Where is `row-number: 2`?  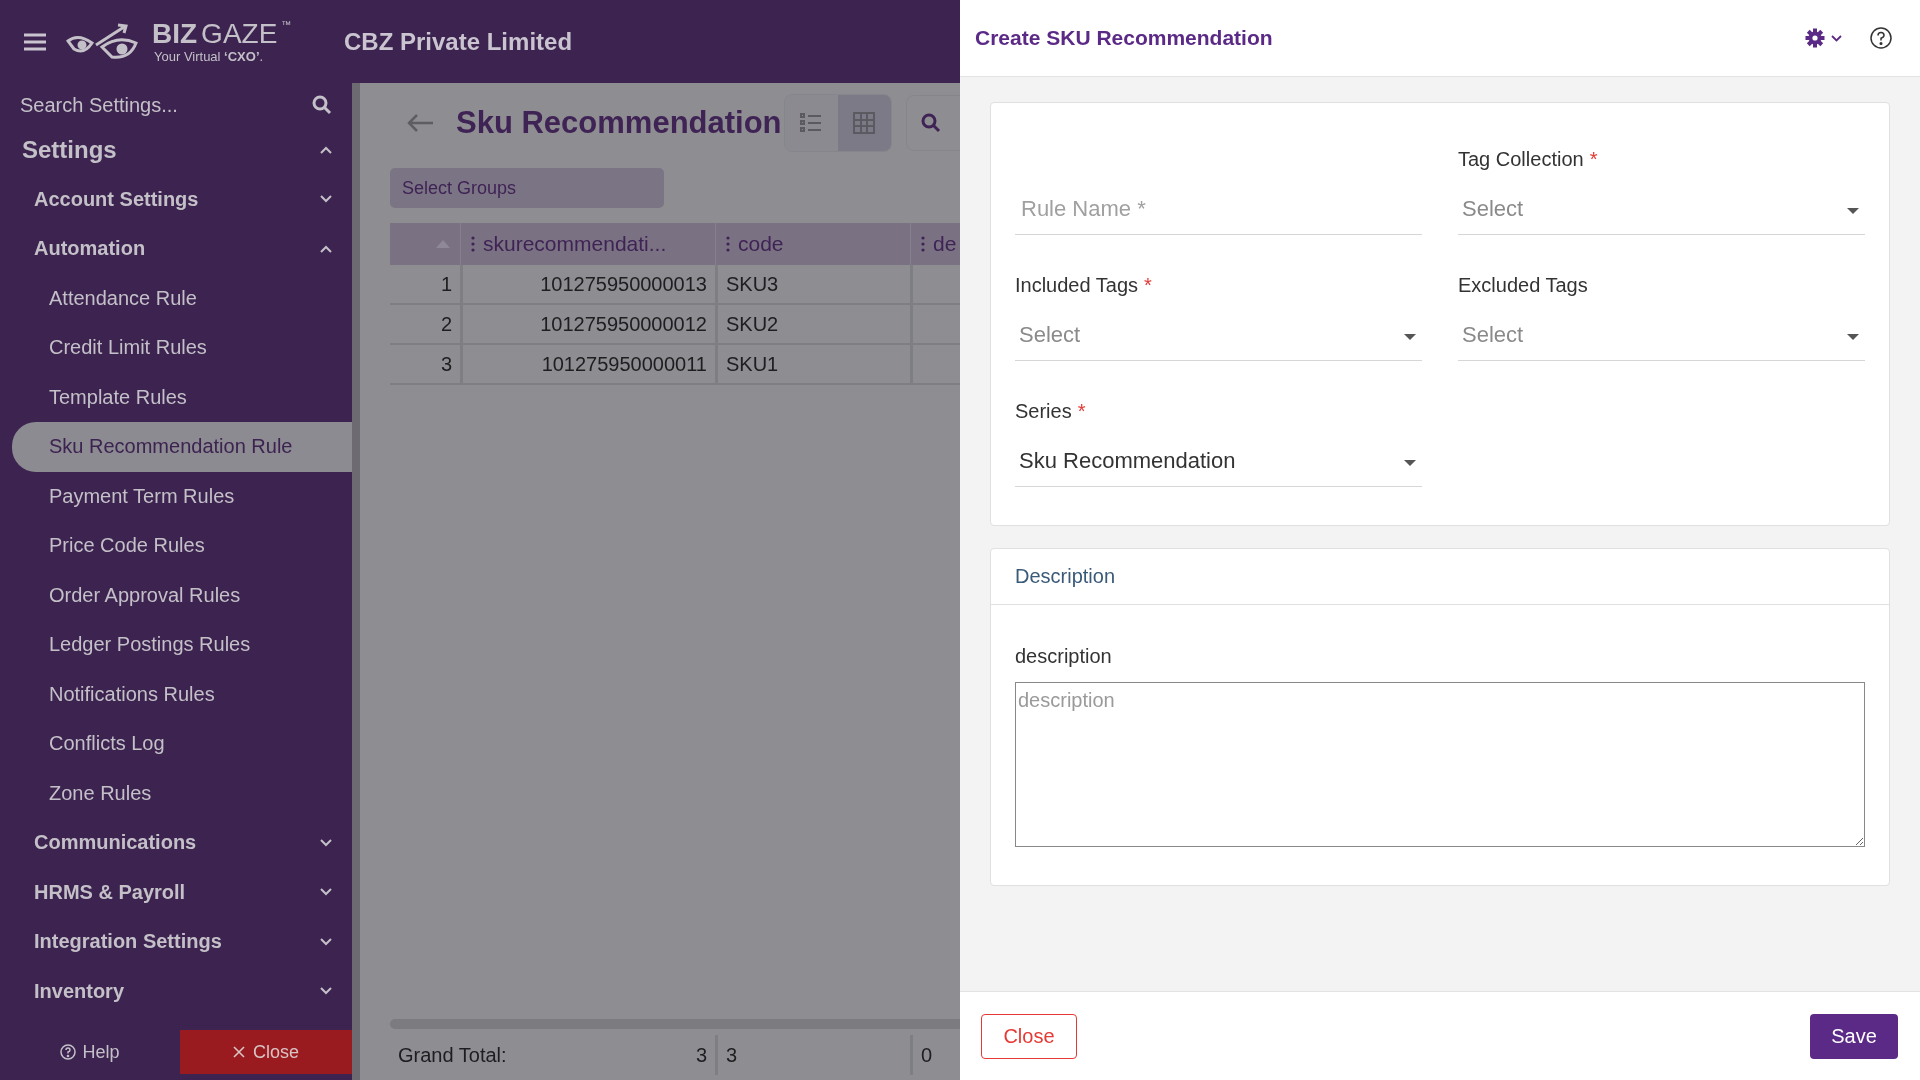
row-number: 2 is located at coordinates (446, 324).